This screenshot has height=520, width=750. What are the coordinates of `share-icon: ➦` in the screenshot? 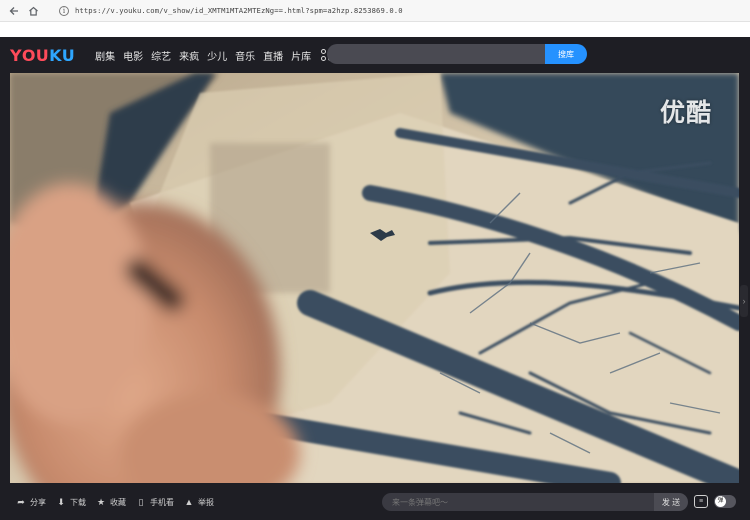 It's located at (21, 501).